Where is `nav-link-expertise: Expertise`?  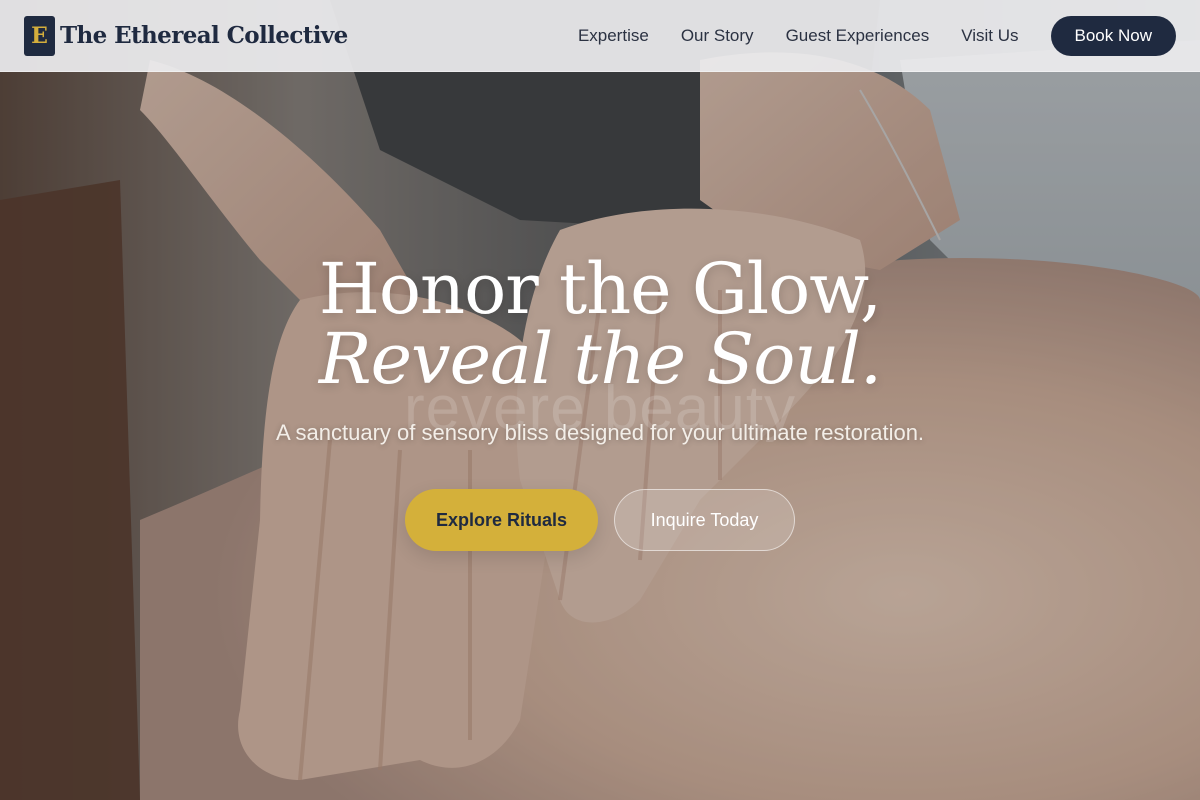 nav-link-expertise: Expertise is located at coordinates (613, 36).